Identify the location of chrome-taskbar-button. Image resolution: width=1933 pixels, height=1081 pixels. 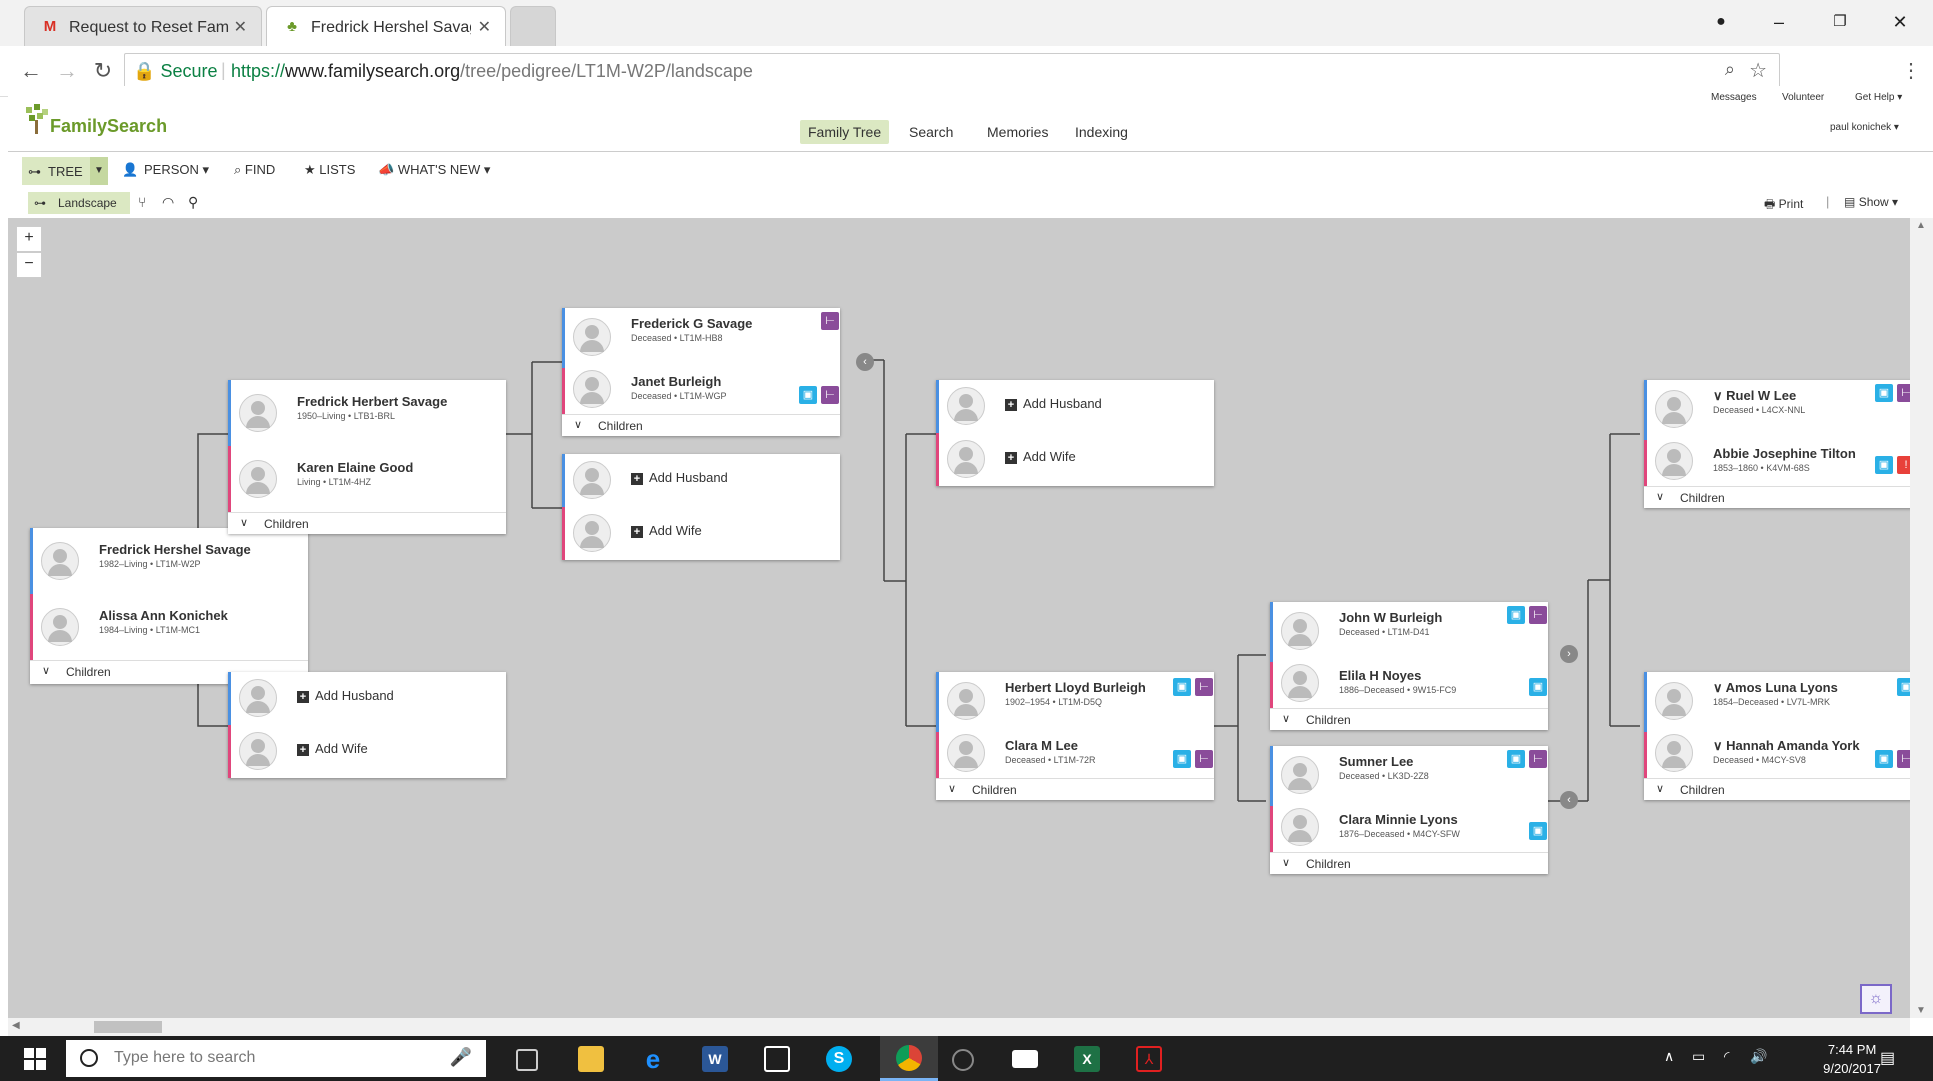
(909, 1058).